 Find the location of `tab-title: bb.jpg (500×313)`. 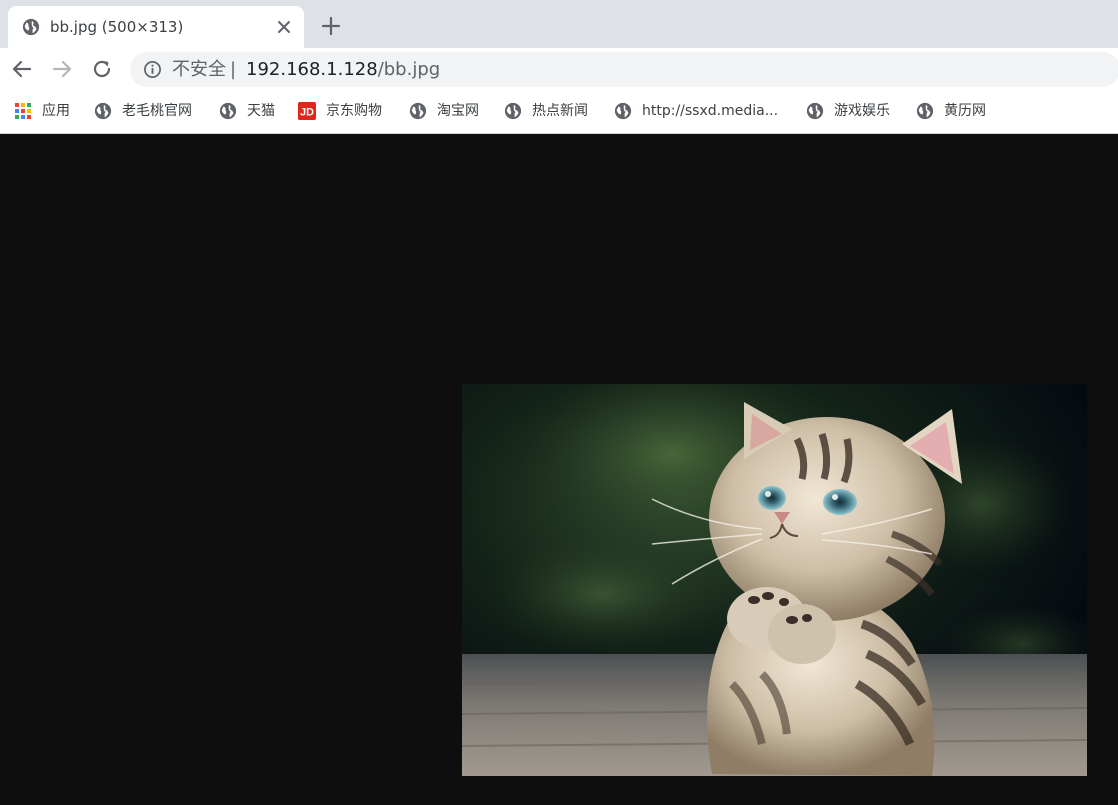

tab-title: bb.jpg (500×313) is located at coordinates (117, 27).